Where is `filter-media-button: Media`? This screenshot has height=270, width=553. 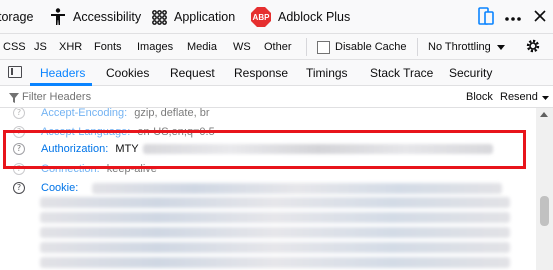
filter-media-button: Media is located at coordinates (202, 47).